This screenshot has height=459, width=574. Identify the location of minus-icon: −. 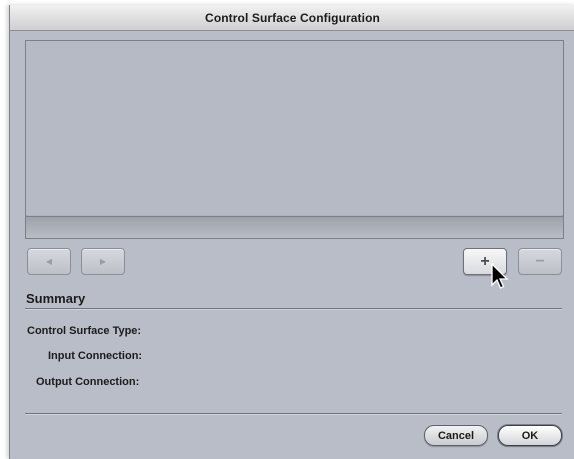
(540, 261).